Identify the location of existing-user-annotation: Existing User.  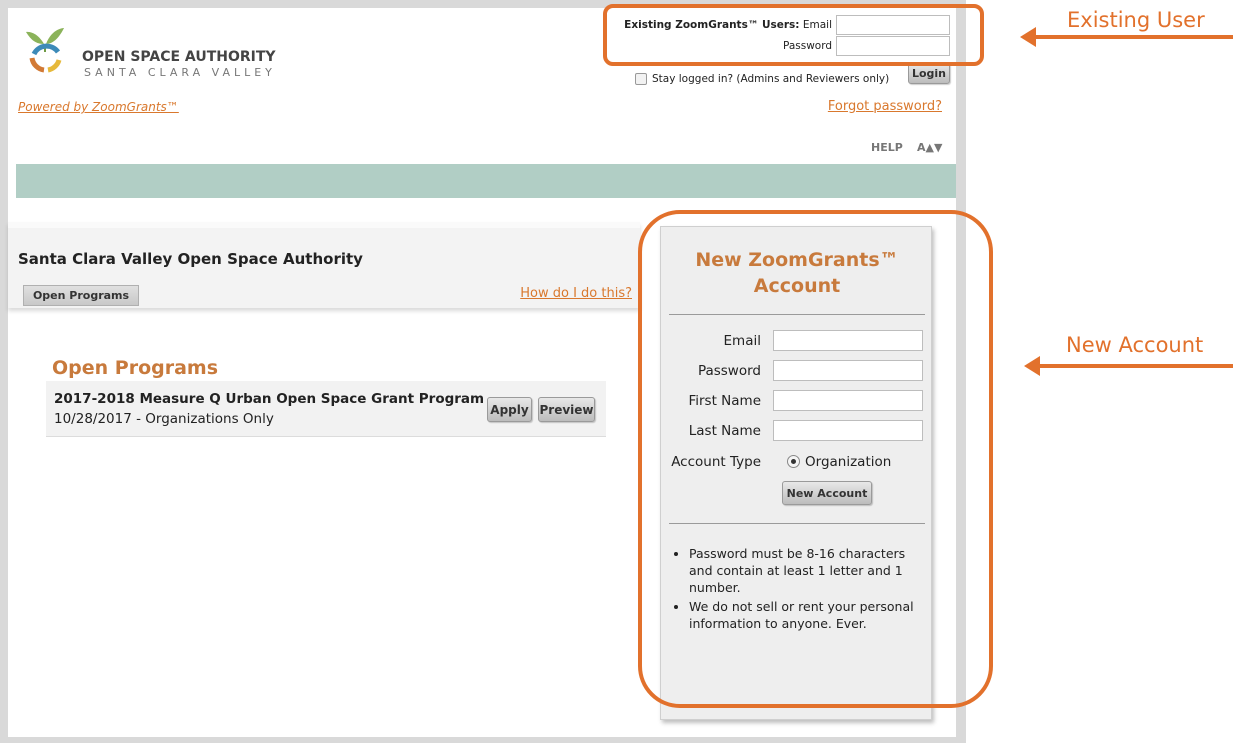
(1136, 20).